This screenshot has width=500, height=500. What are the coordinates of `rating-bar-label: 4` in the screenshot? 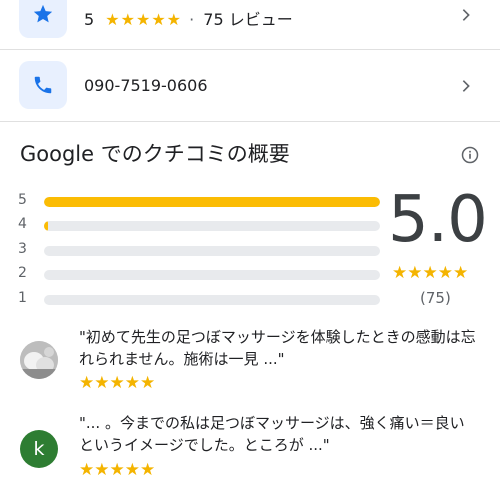 It's located at (22, 224).